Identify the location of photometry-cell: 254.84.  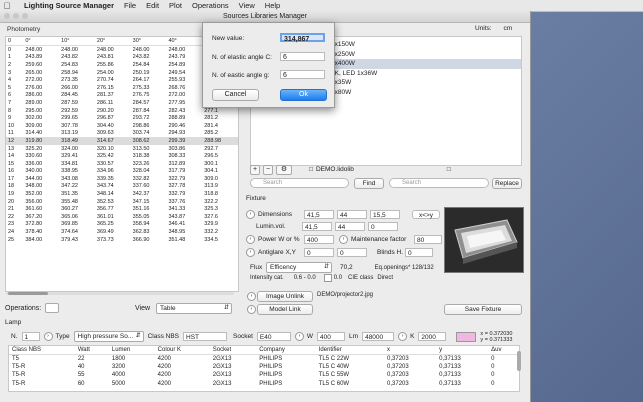
(149, 65).